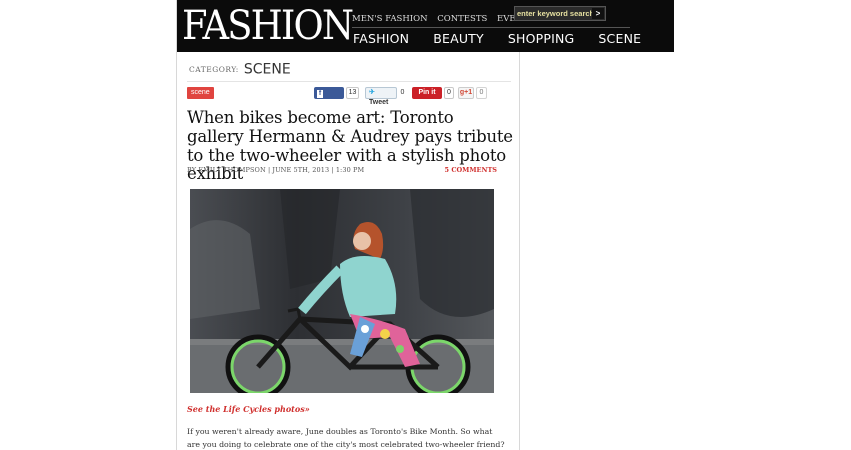 The height and width of the screenshot is (450, 851). What do you see at coordinates (200, 93) in the screenshot?
I see `tag-badge: scene` at bounding box center [200, 93].